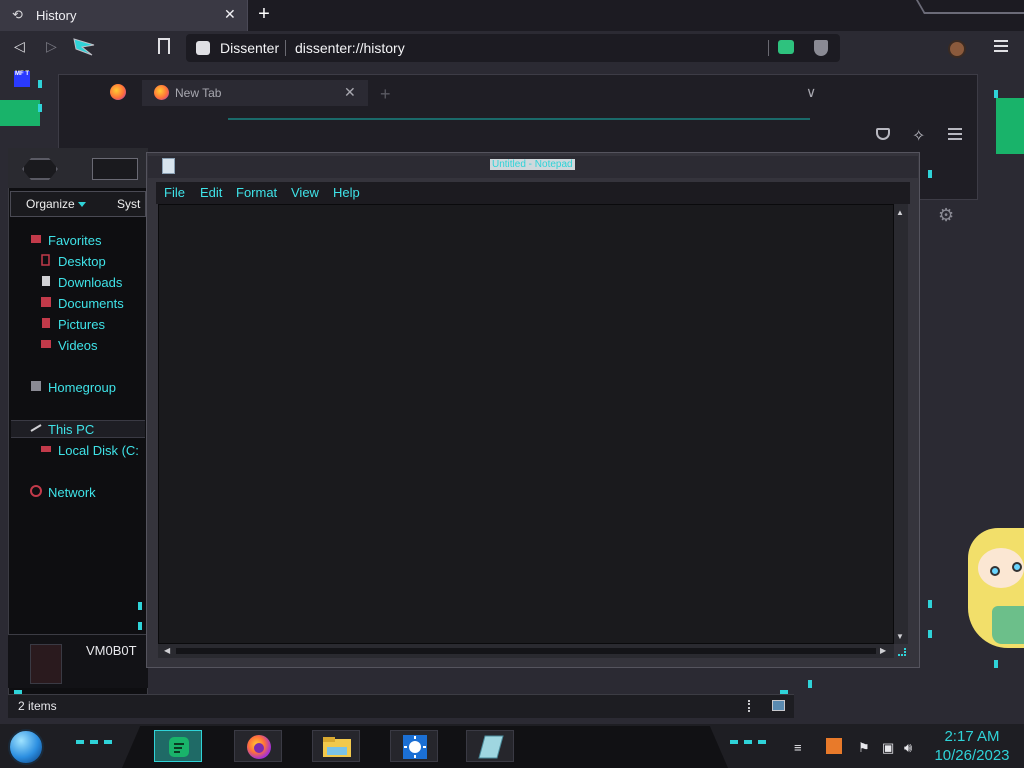  What do you see at coordinates (164, 46) in the screenshot?
I see `bookmark-icon` at bounding box center [164, 46].